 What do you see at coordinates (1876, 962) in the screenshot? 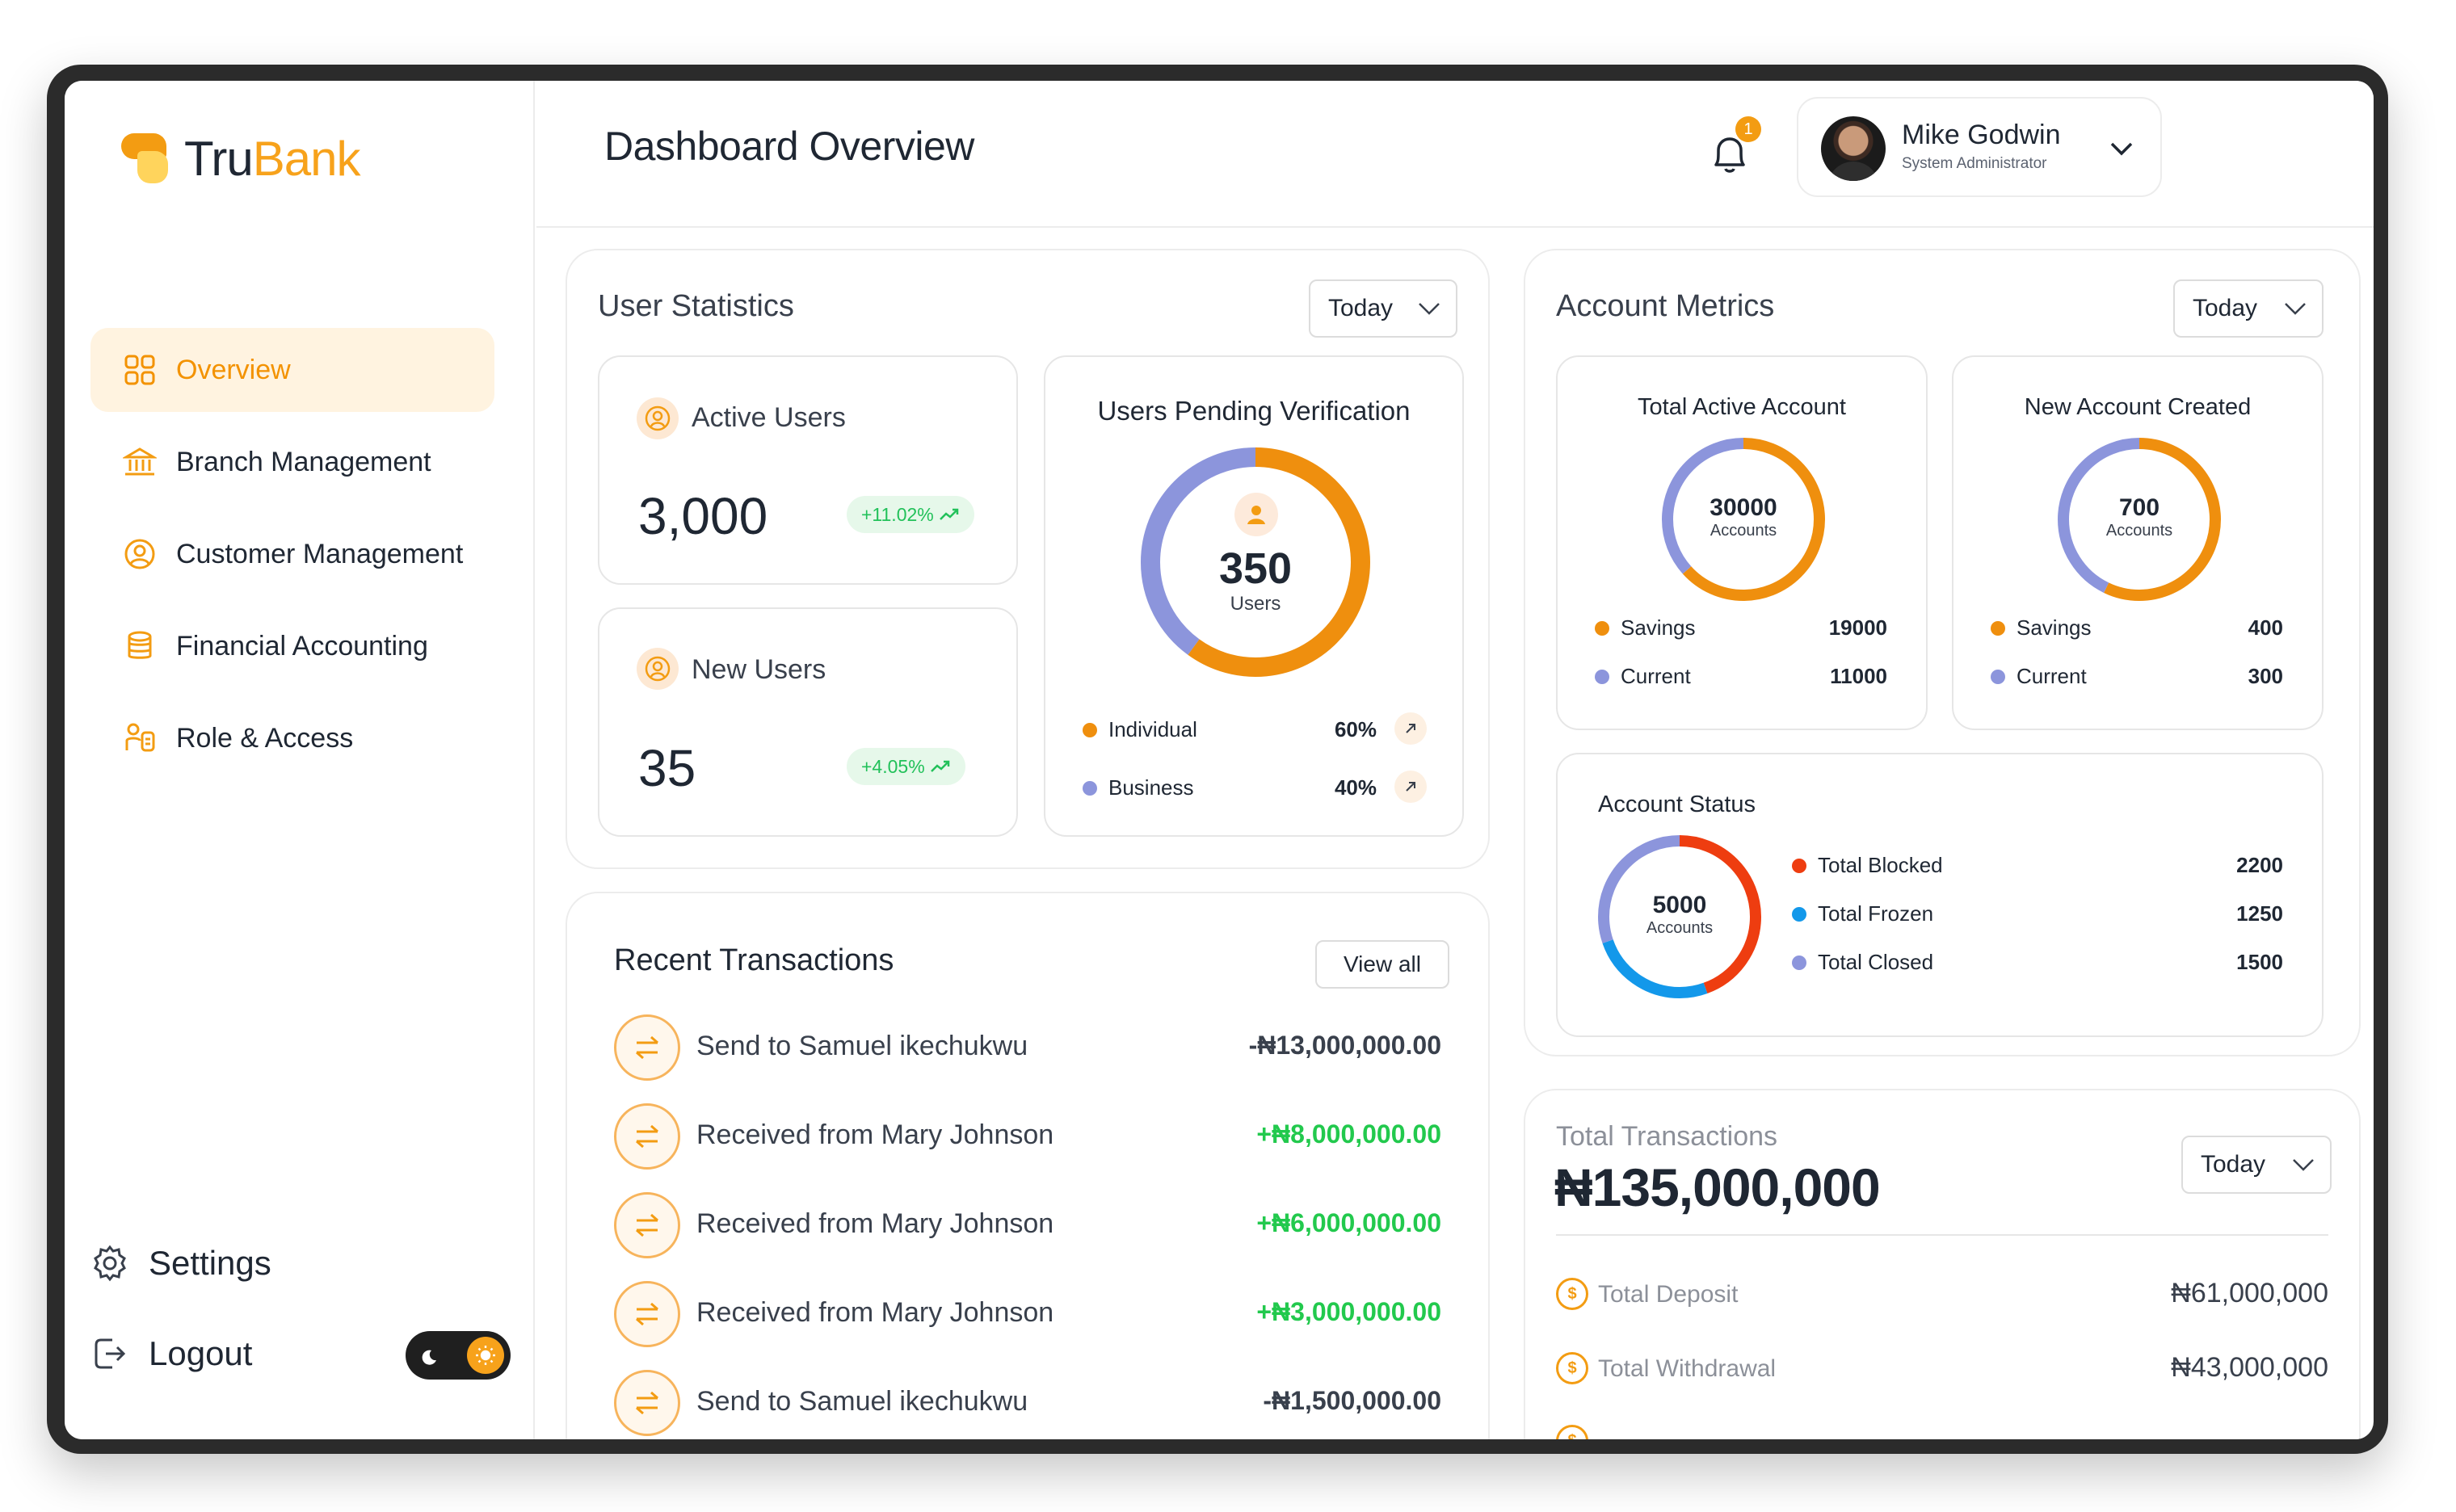
I see `legend-label: Total Closed` at bounding box center [1876, 962].